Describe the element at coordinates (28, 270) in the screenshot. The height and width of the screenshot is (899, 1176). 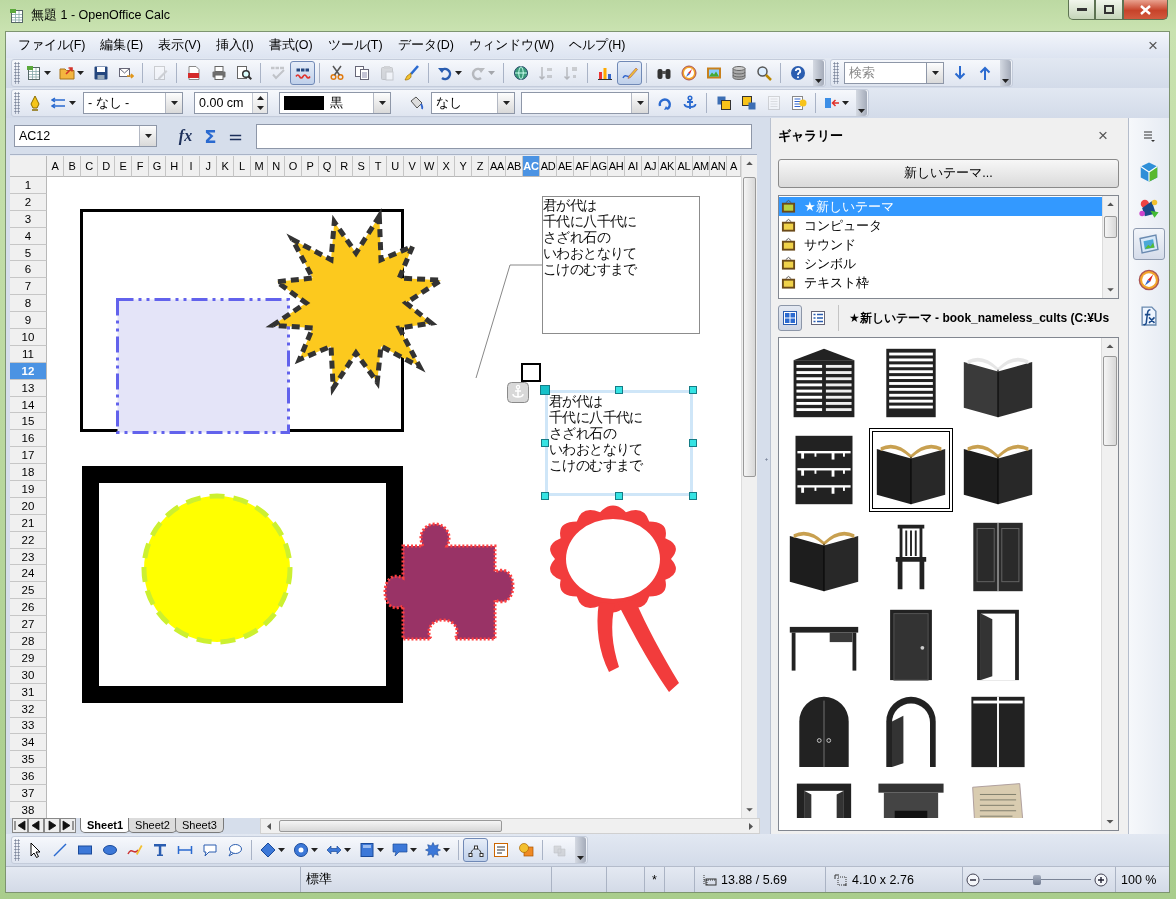
I see `row-header: 6` at that location.